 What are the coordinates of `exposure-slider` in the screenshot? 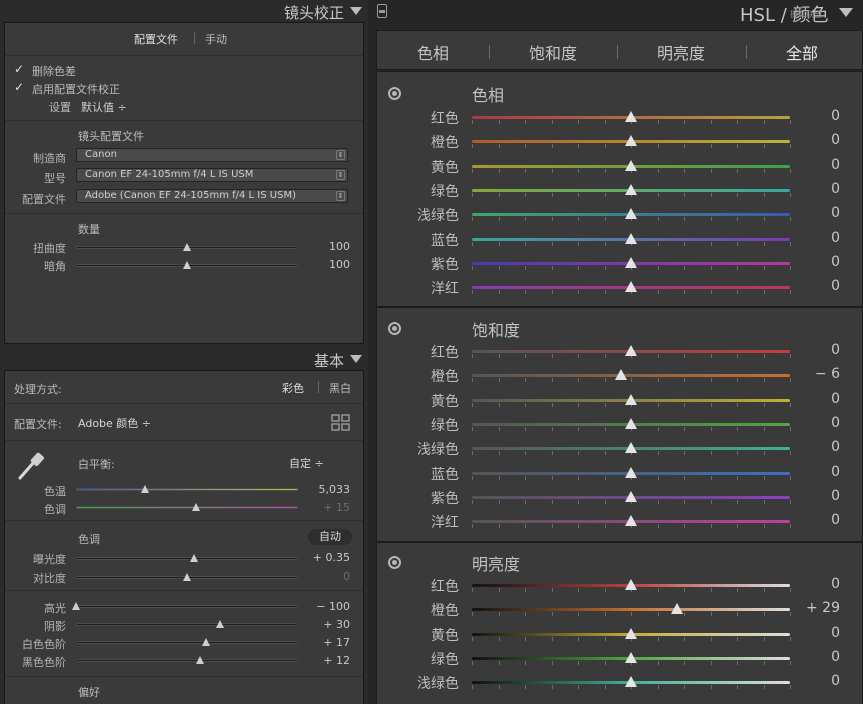 It's located at (187, 558).